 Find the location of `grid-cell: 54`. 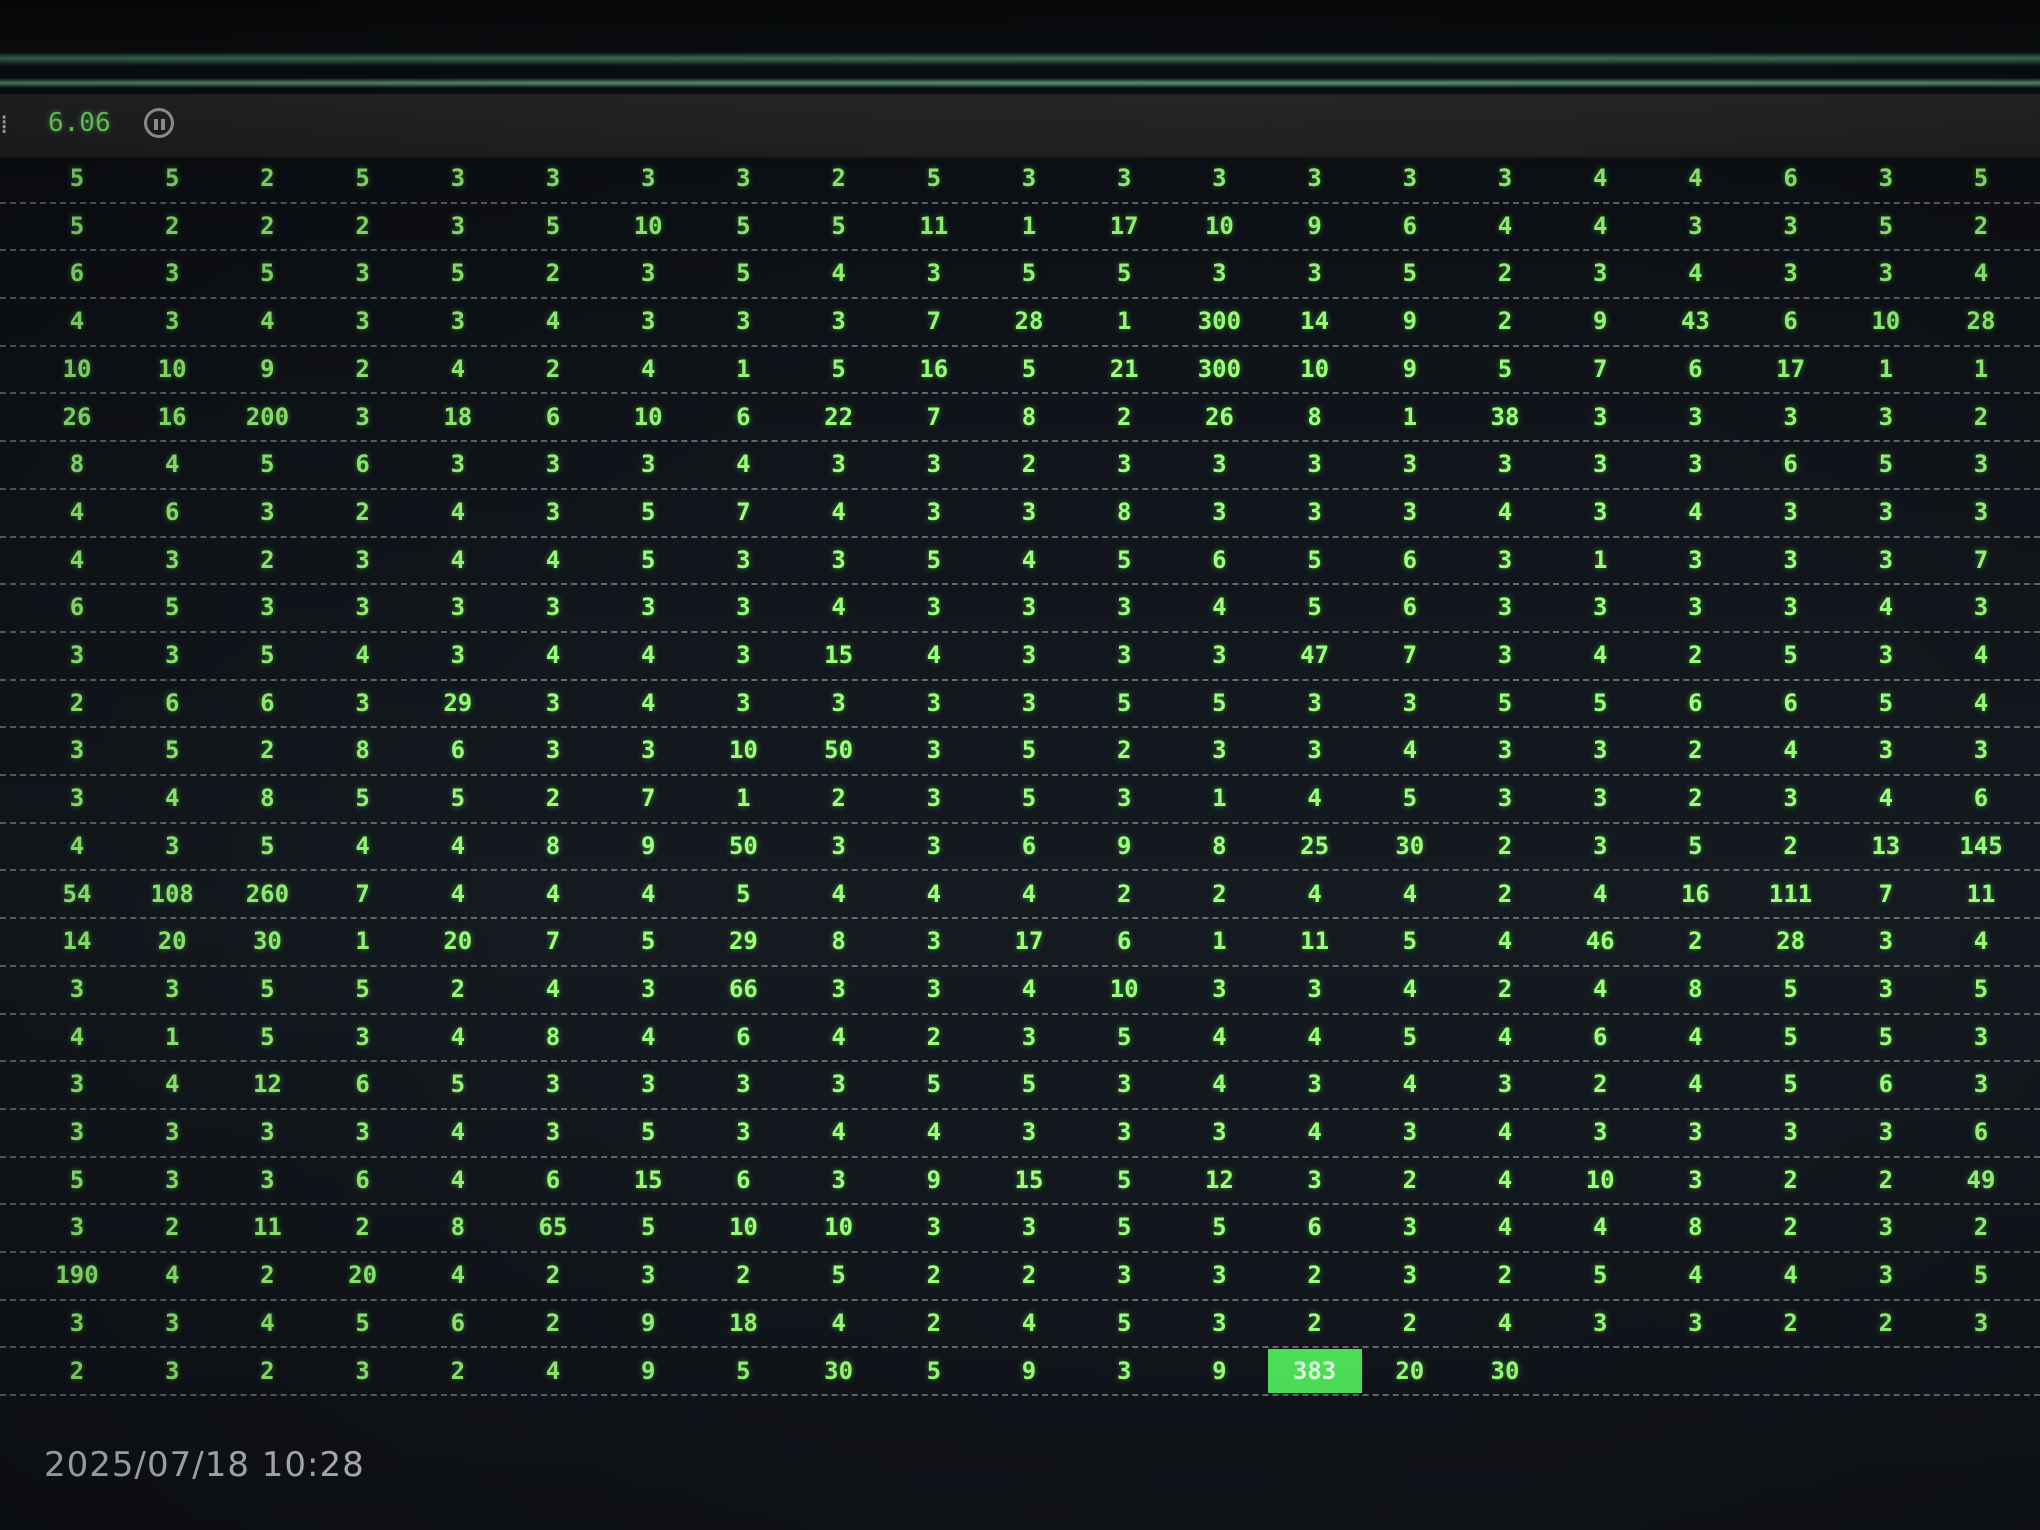

grid-cell: 54 is located at coordinates (77, 893).